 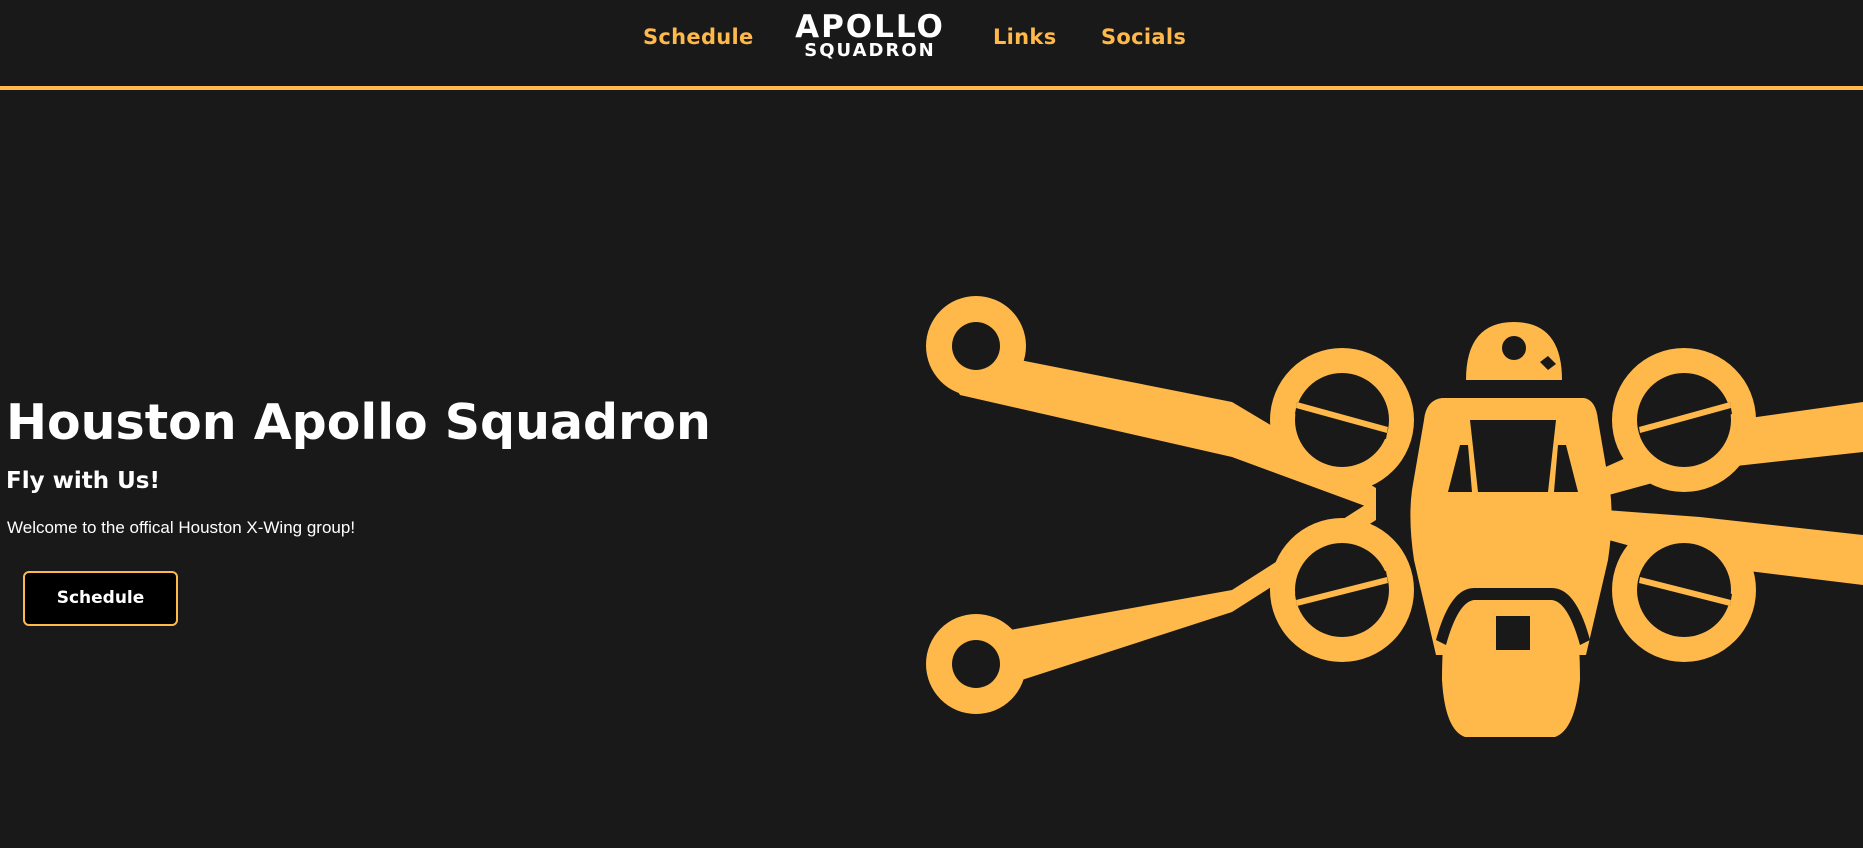 What do you see at coordinates (870, 27) in the screenshot?
I see `logo-line-1: APOLLO` at bounding box center [870, 27].